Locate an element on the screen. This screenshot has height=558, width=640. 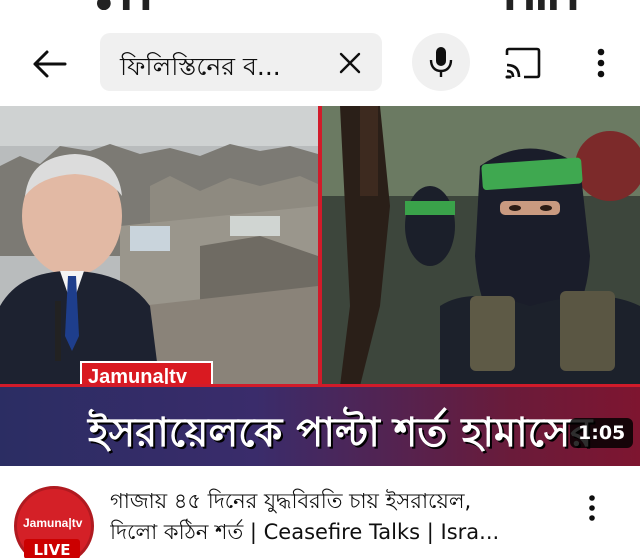
back-button is located at coordinates (49, 64).